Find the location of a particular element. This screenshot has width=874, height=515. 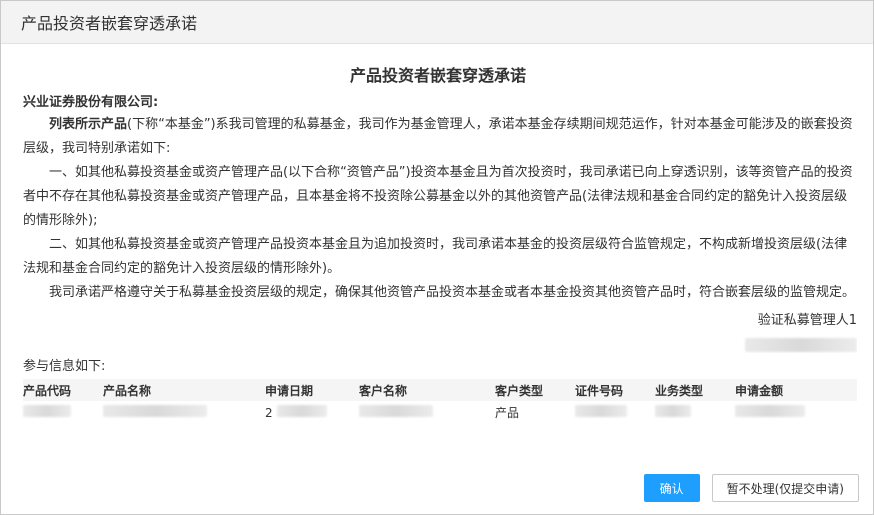

header-amount: 申请金额 is located at coordinates (759, 390).